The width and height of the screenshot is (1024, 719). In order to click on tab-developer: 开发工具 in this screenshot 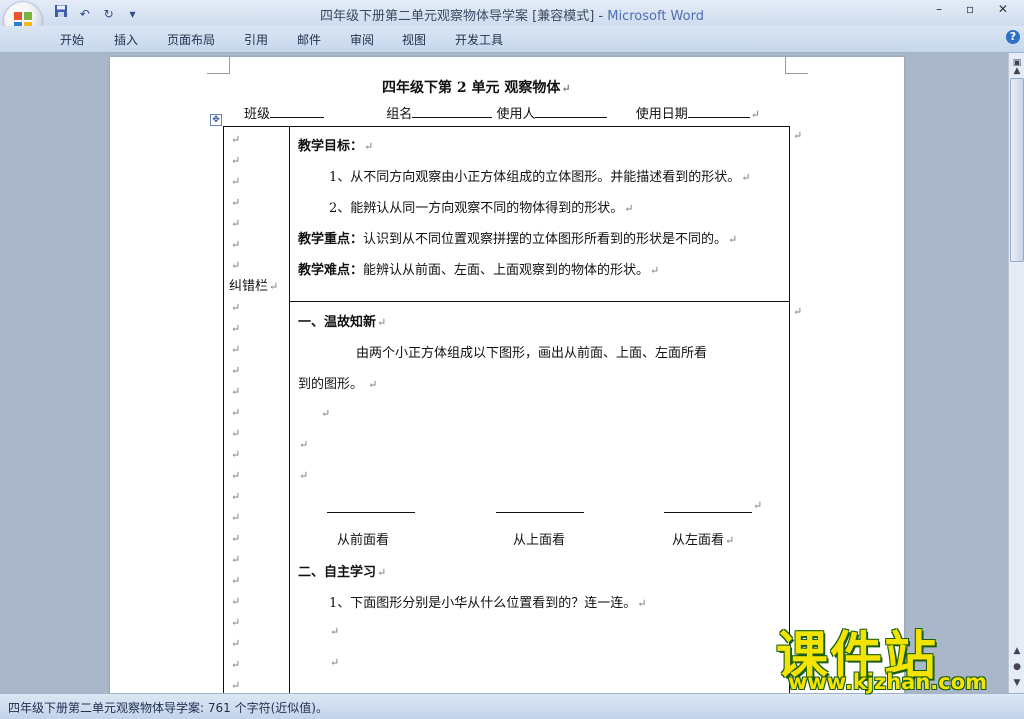, I will do `click(479, 39)`.